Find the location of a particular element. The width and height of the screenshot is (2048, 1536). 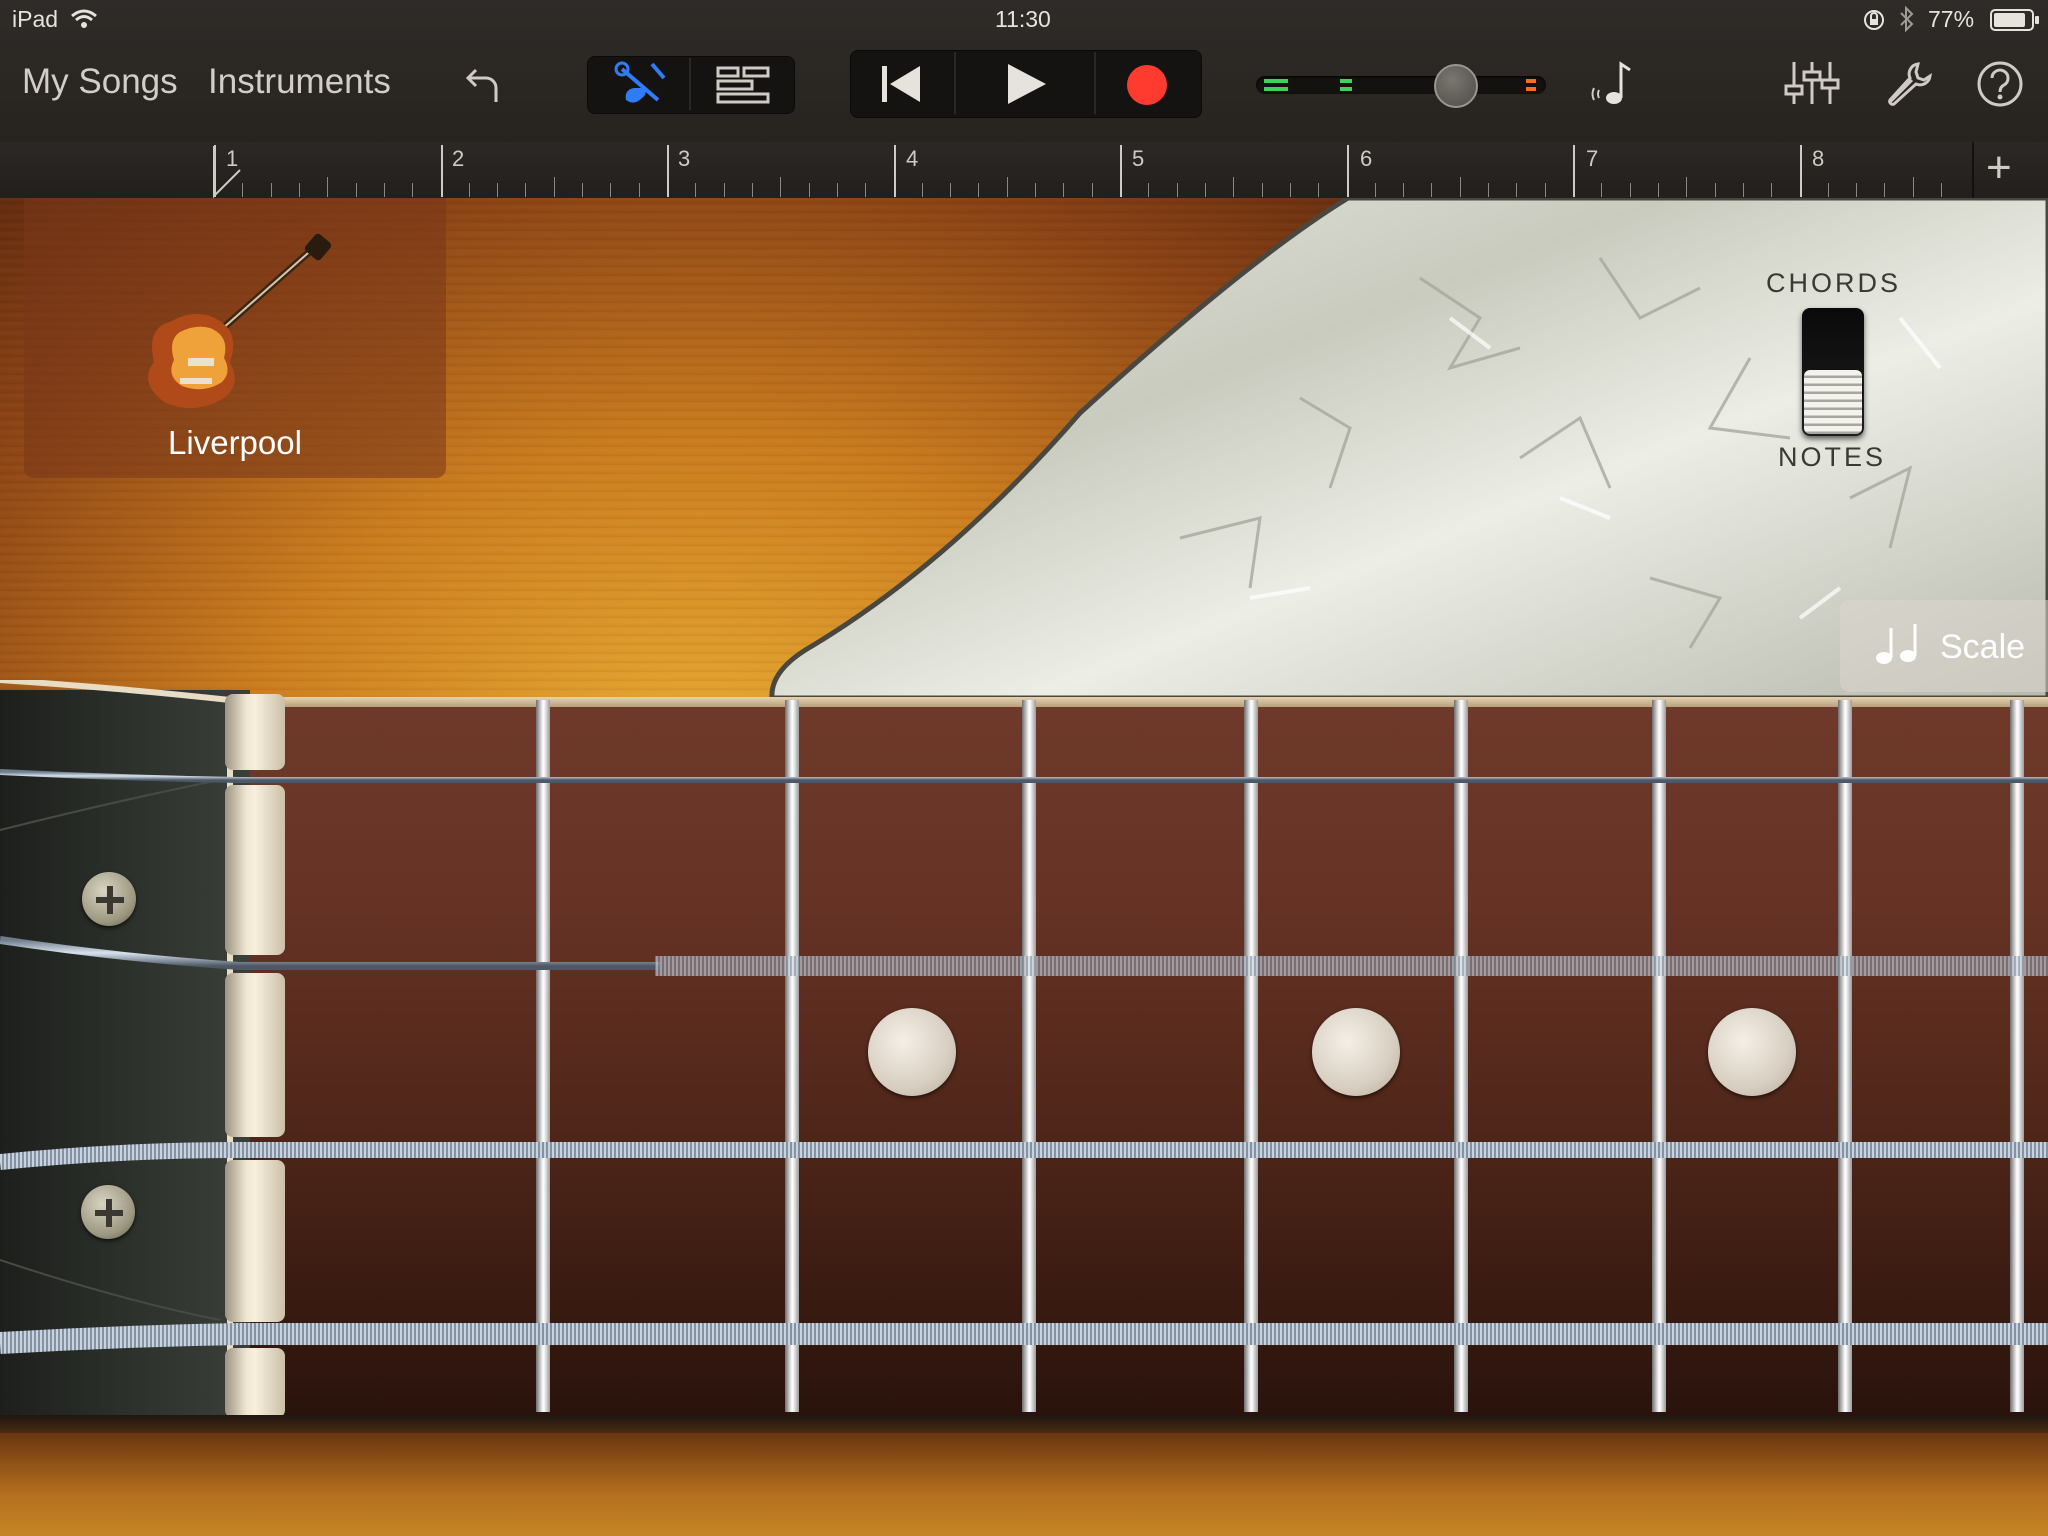

volume-knob is located at coordinates (1456, 86).